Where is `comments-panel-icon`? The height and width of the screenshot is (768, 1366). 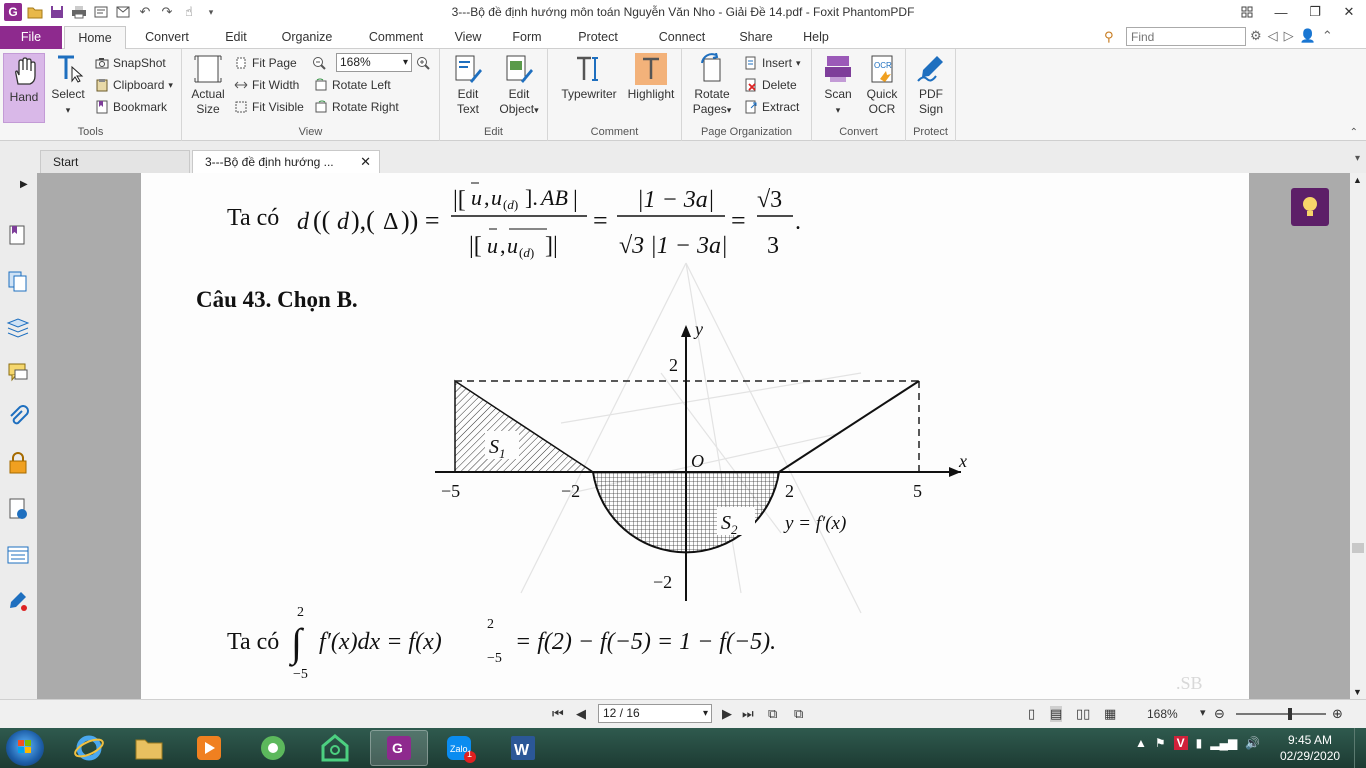 comments-panel-icon is located at coordinates (18, 373).